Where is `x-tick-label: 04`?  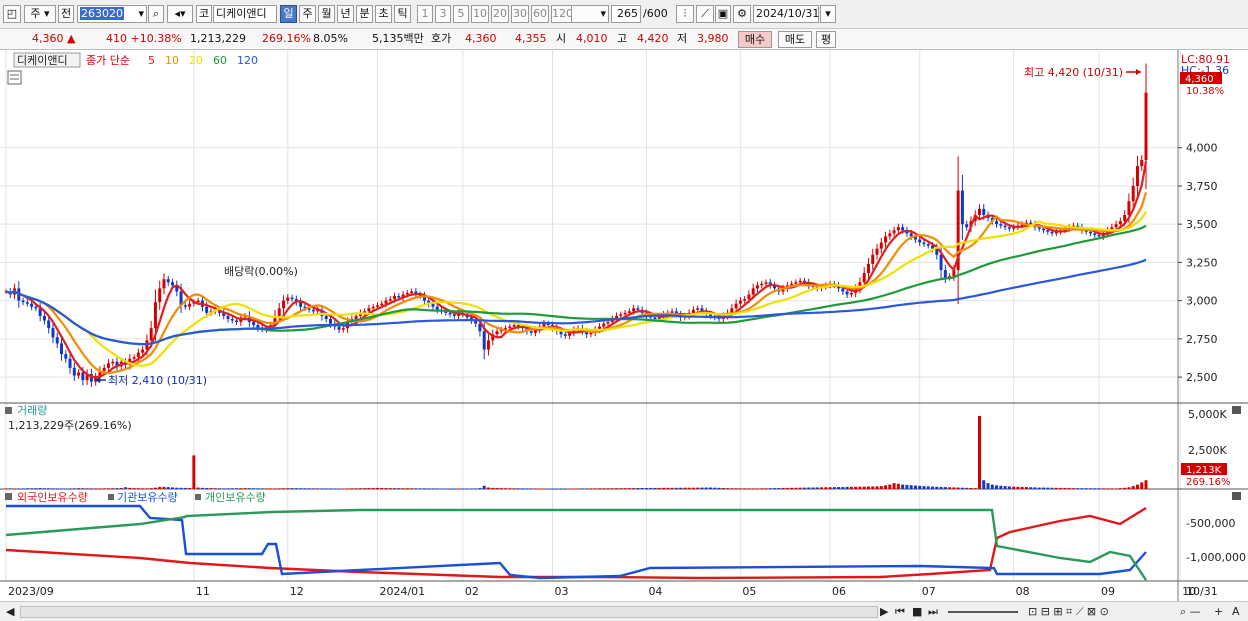
x-tick-label: 04 is located at coordinates (655, 591).